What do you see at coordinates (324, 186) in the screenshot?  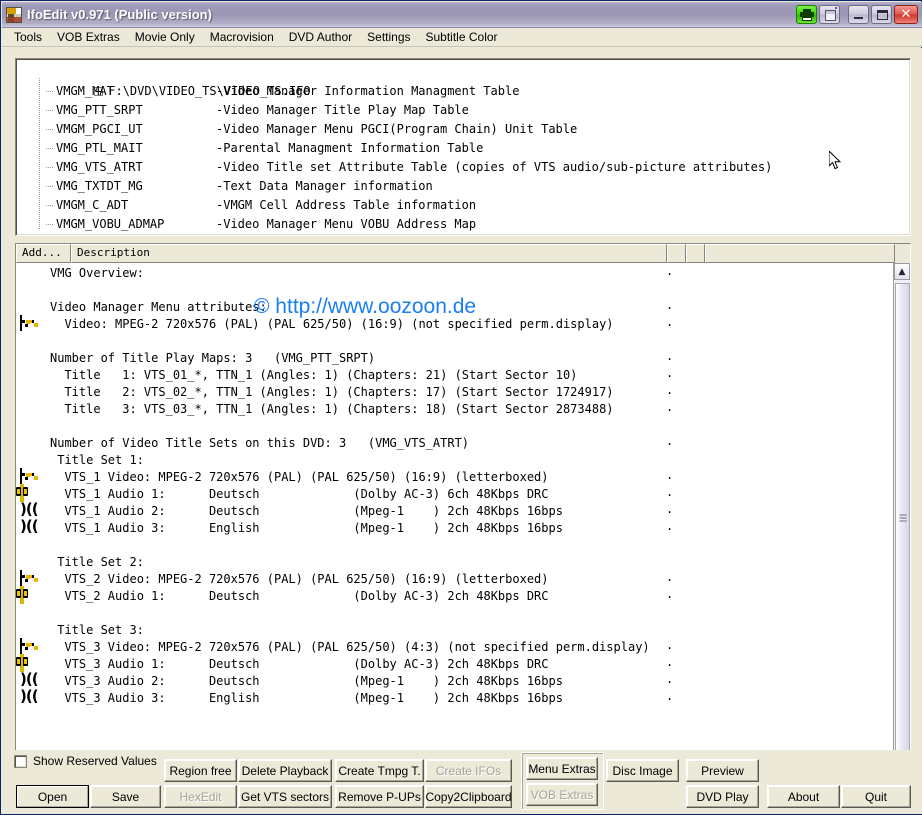 I see `tree-node-description: -Text Data Manager information` at bounding box center [324, 186].